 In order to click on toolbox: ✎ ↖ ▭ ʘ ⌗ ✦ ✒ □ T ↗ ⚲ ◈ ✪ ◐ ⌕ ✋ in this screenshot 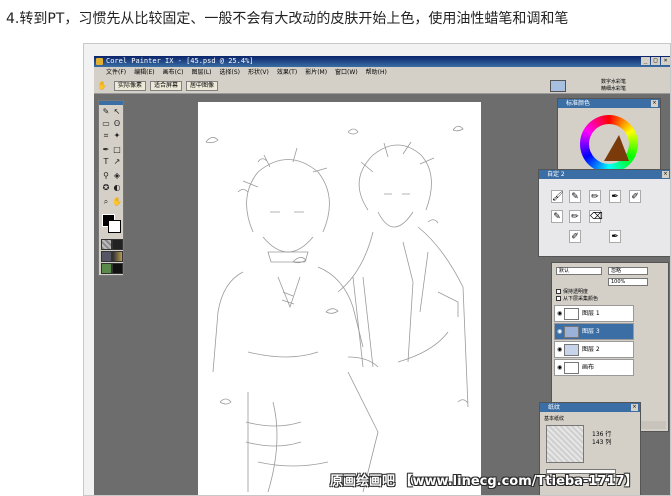, I will do `click(111, 188)`.